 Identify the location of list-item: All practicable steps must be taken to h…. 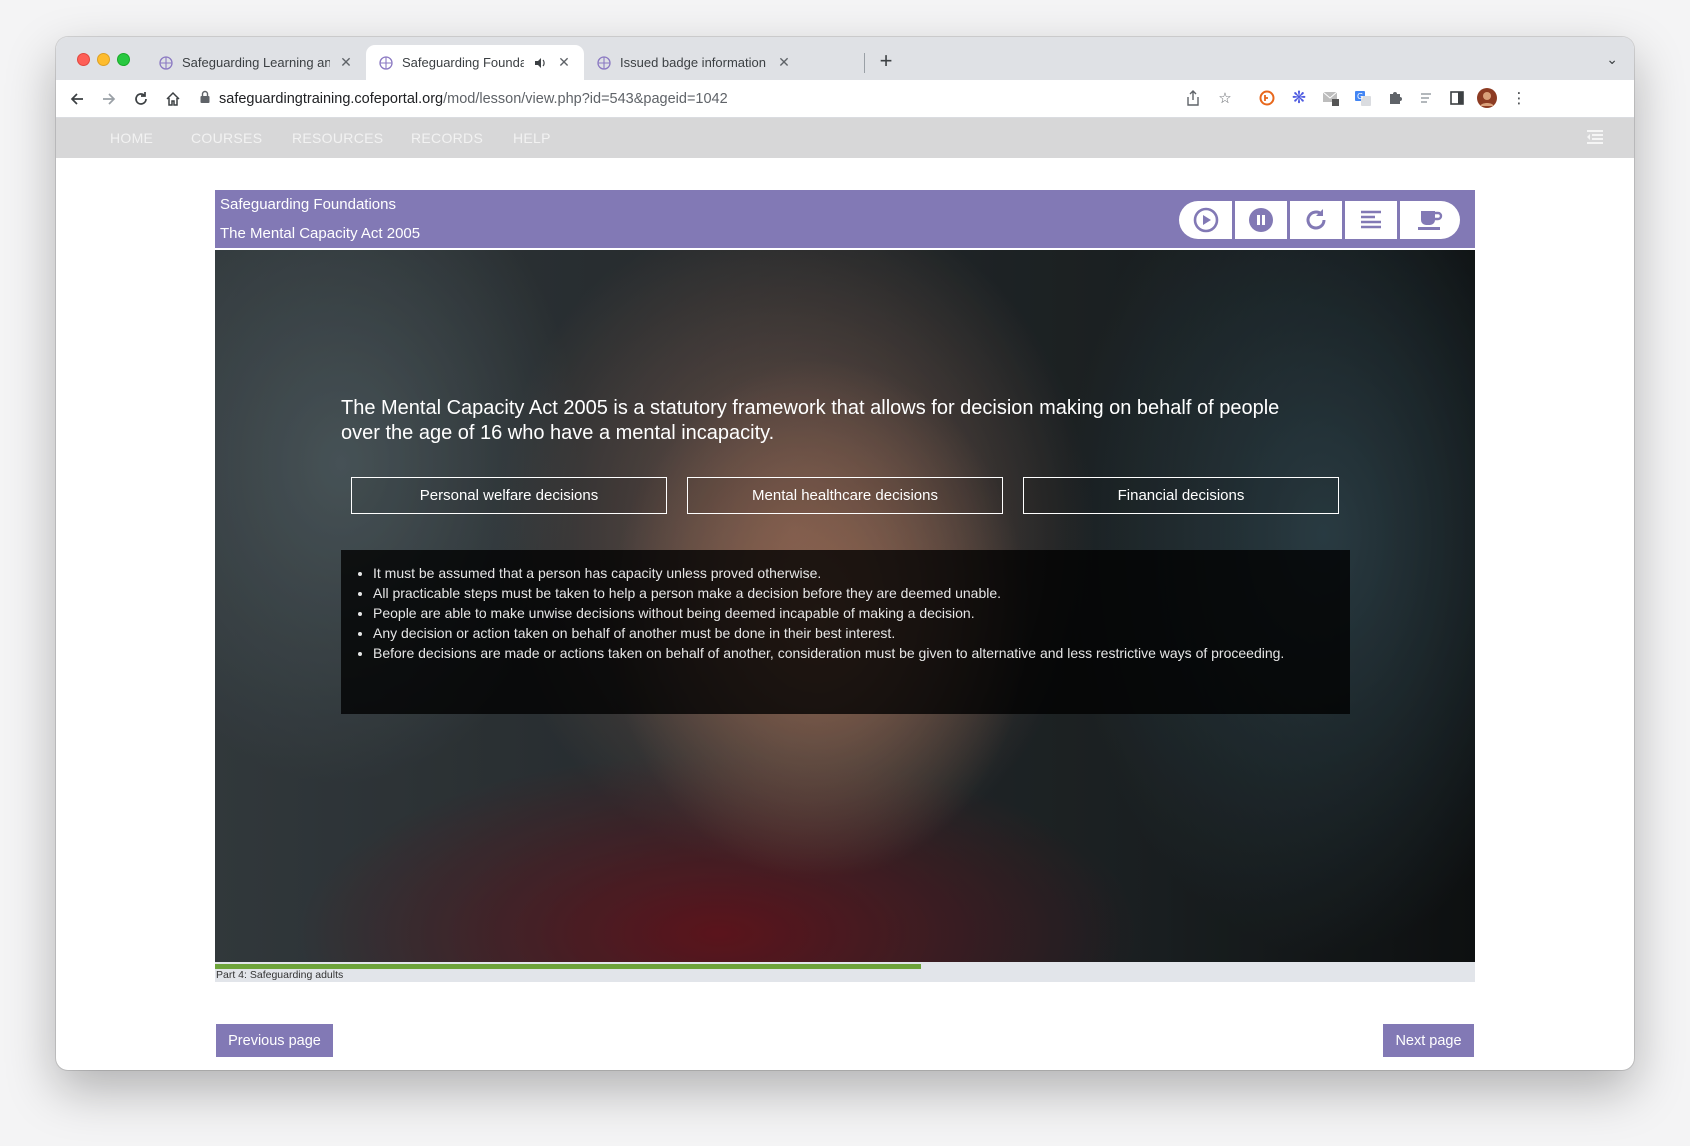
(851, 593).